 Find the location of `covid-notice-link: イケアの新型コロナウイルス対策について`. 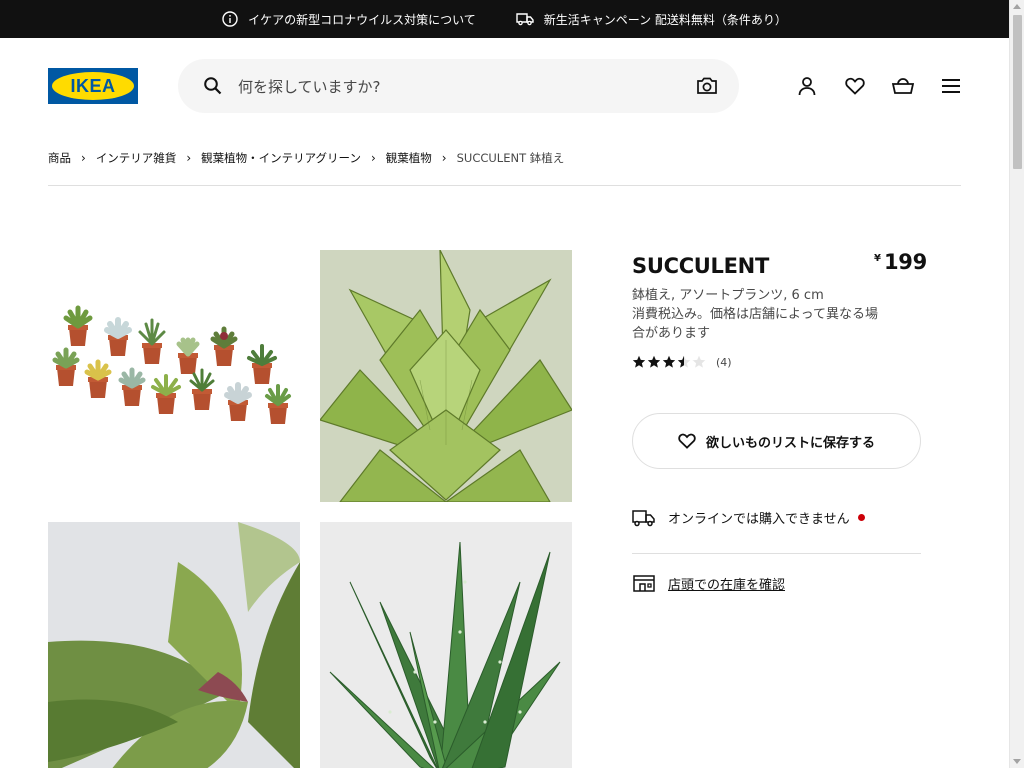

covid-notice-link: イケアの新型コロナウイルス対策について is located at coordinates (349, 19).